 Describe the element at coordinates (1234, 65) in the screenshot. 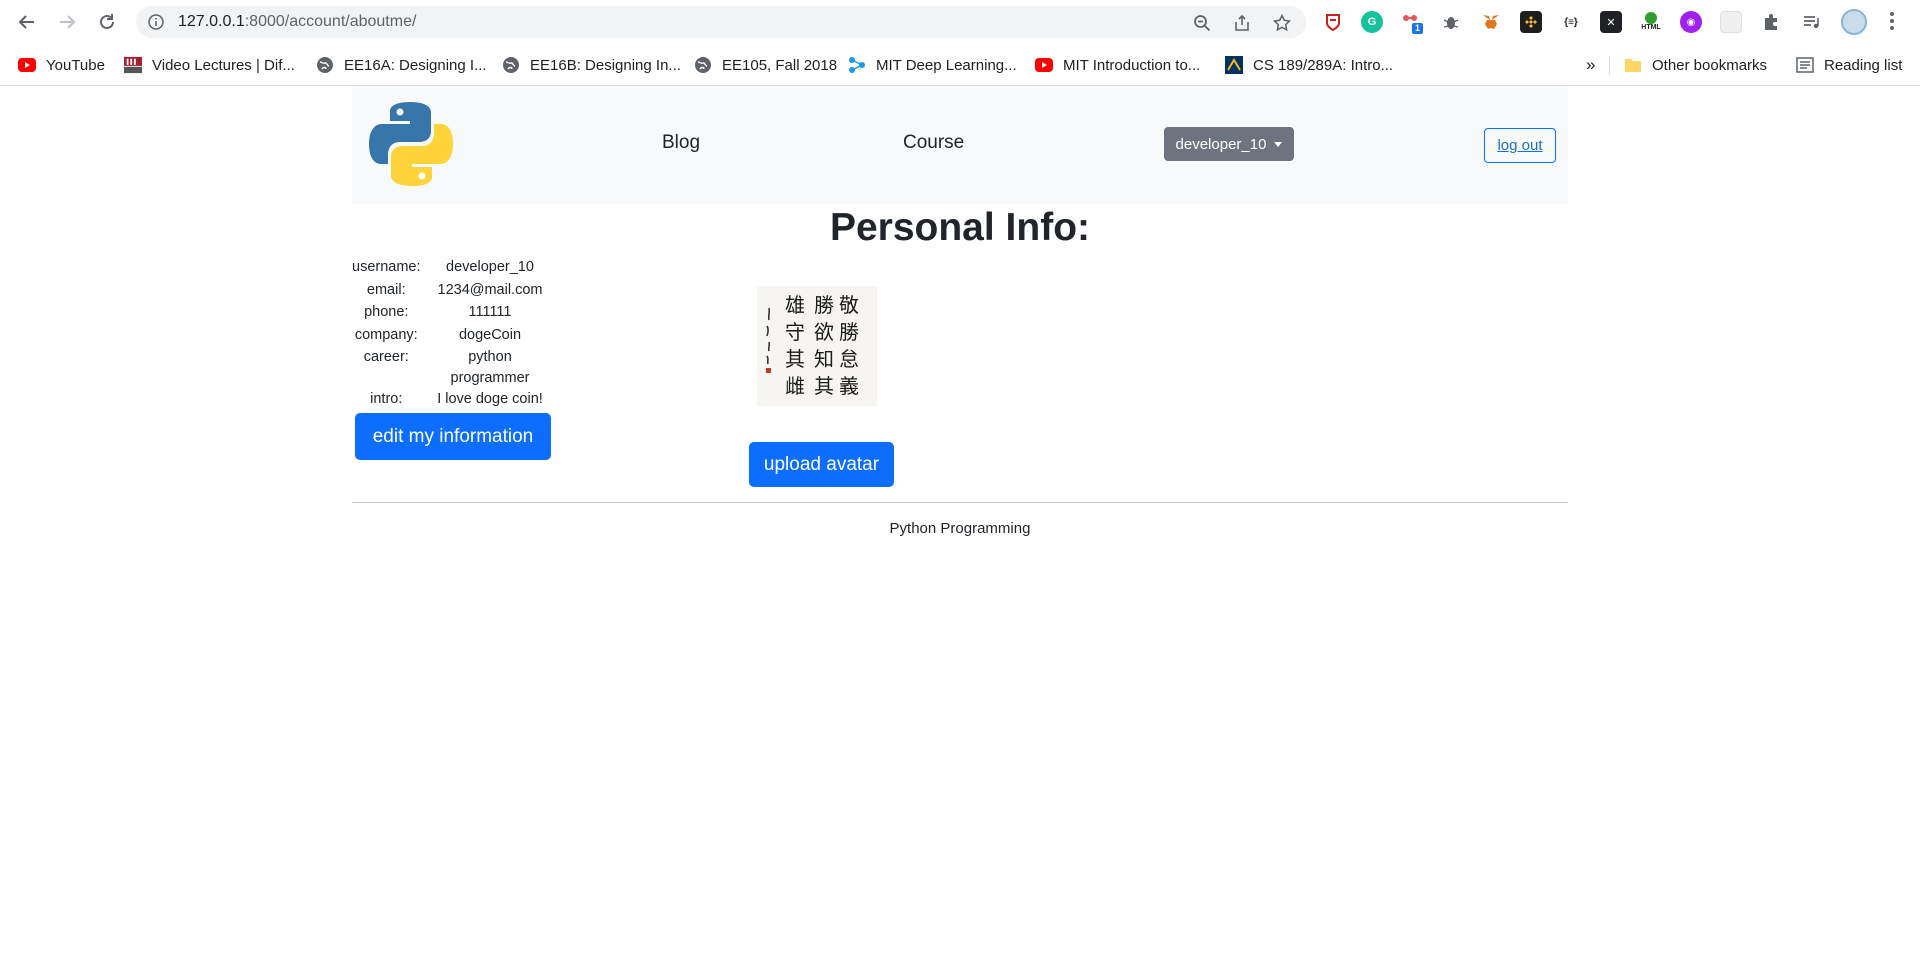

I see `berkeley-icon` at that location.